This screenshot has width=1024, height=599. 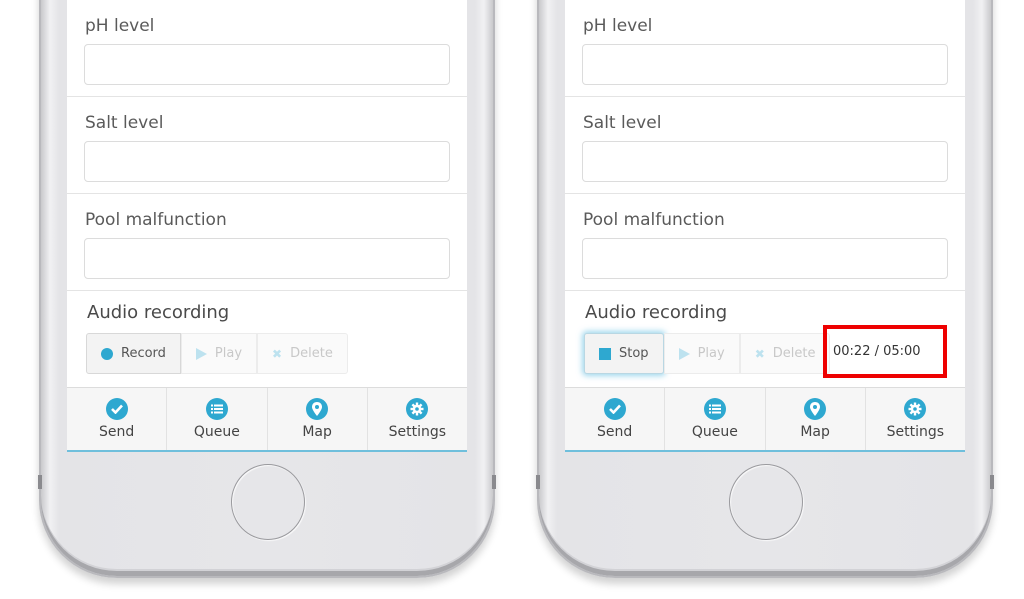 I want to click on recording-timer: 00:22 / 05:00, so click(x=885, y=351).